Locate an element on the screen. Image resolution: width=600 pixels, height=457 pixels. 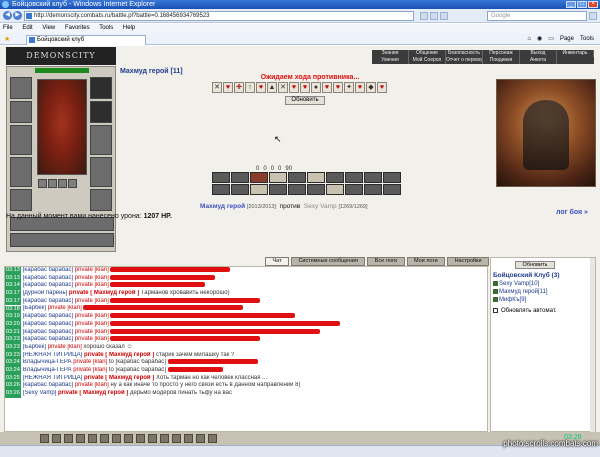
forward-icon: ▶ is located at coordinates (17, 15).